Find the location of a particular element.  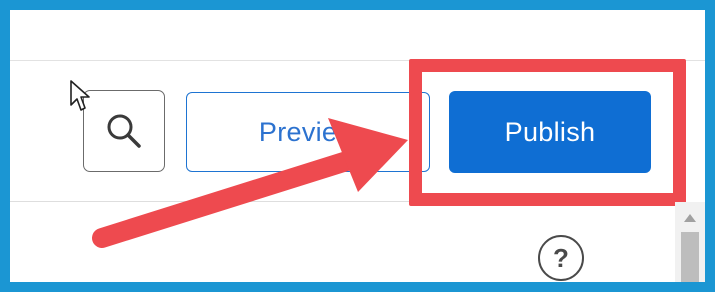

scroll-up-icon is located at coordinates (690, 218).